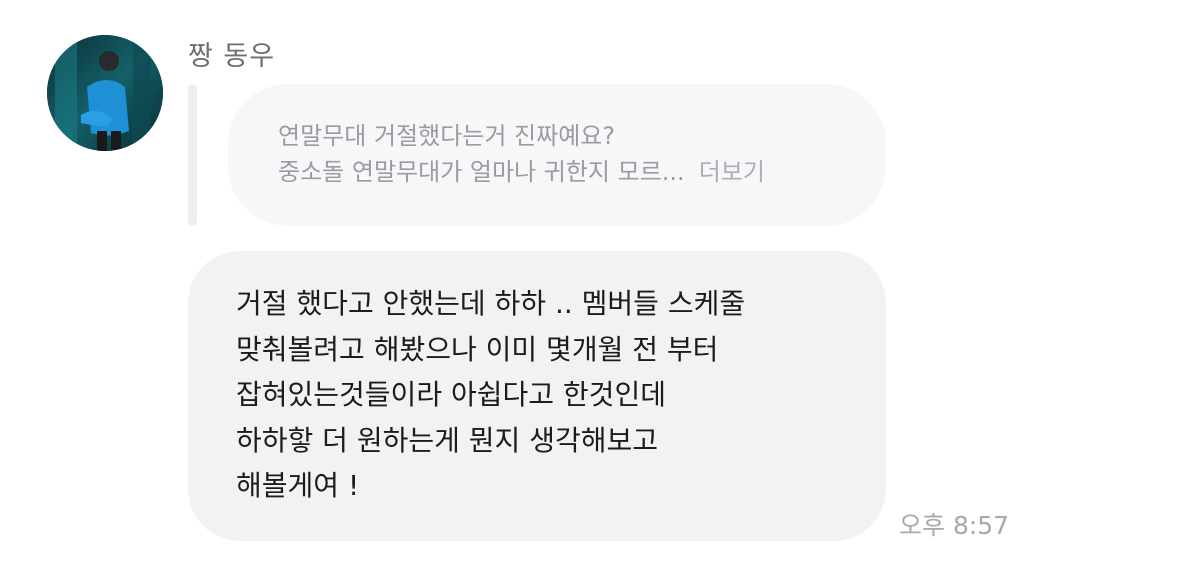  What do you see at coordinates (451, 394) in the screenshot?
I see `message-text-line: 잡혀있는것들이라 아쉽다고 한것인데` at bounding box center [451, 394].